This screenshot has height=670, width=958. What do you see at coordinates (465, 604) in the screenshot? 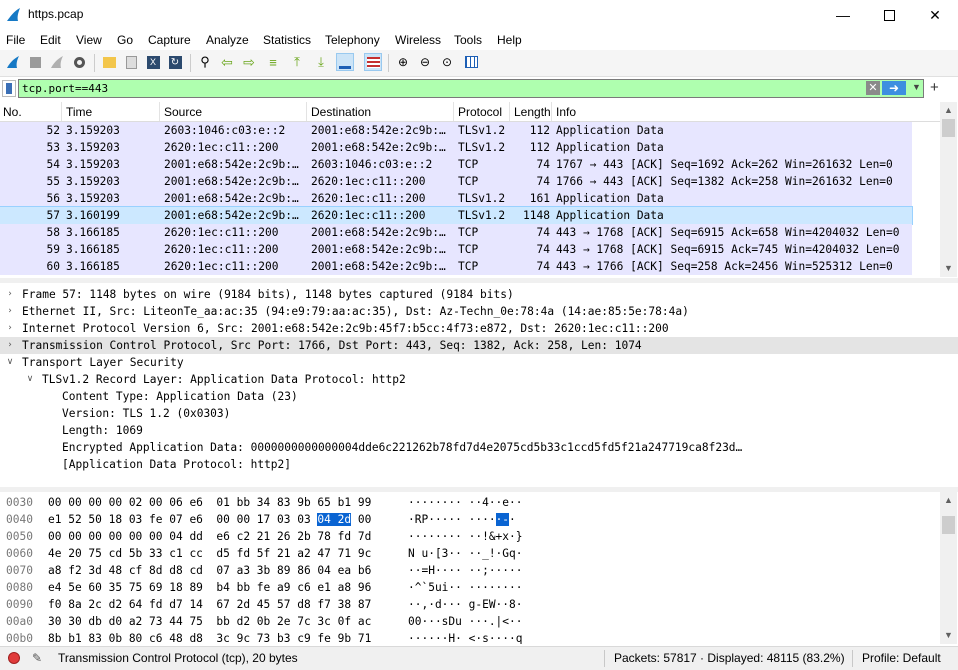
I see `hex-ascii: ··,·d··· g-EW··8·` at bounding box center [465, 604].